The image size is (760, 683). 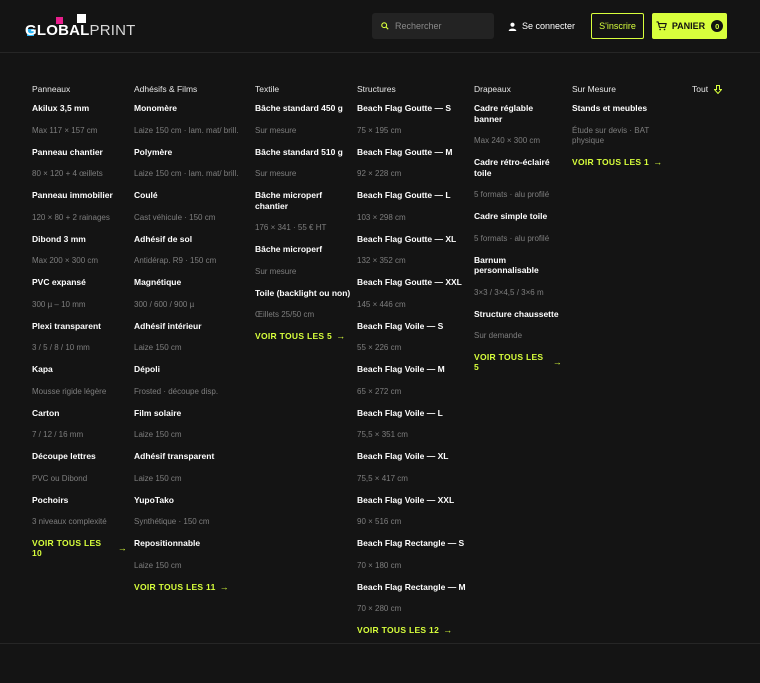 What do you see at coordinates (413, 587) in the screenshot?
I see `menu-item-name: Beach Flag Rectangle — M` at bounding box center [413, 587].